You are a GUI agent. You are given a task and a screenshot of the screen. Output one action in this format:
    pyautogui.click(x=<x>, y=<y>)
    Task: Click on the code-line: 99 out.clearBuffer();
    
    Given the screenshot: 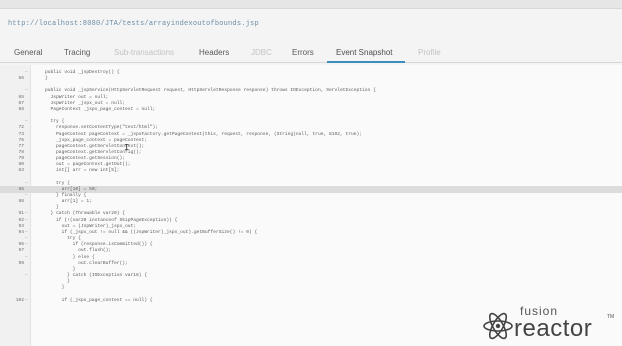 What is the action you would take?
    pyautogui.click(x=311, y=264)
    